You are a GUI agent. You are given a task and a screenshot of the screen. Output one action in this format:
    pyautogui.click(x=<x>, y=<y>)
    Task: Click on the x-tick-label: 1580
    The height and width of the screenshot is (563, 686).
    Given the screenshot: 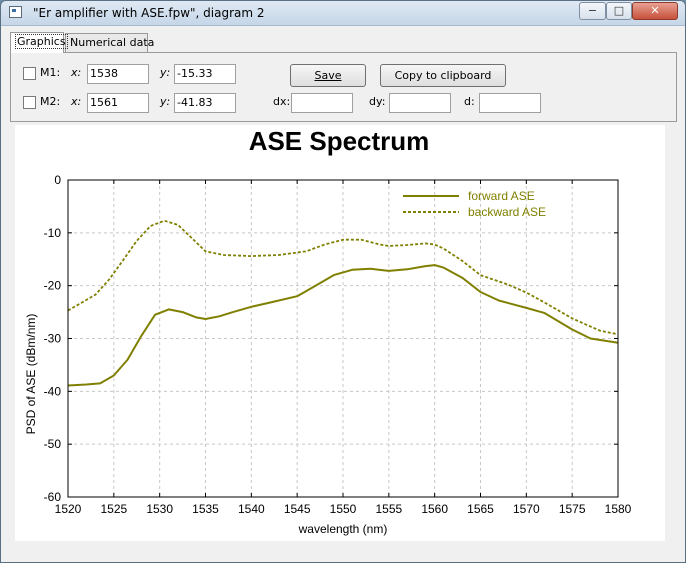 What is the action you would take?
    pyautogui.click(x=618, y=509)
    